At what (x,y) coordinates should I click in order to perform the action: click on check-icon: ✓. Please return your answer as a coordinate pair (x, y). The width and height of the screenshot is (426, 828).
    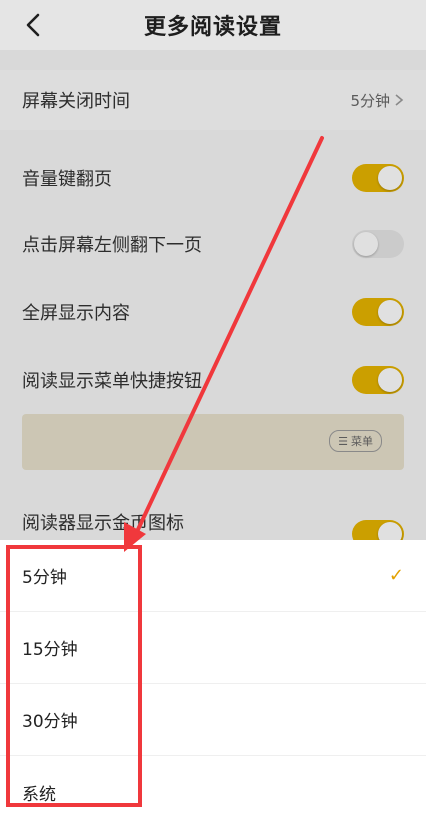
    Looking at the image, I should click on (396, 575).